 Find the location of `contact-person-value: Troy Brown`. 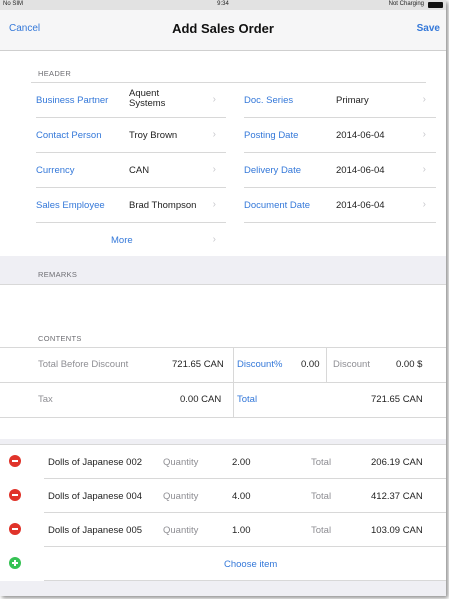

contact-person-value: Troy Brown is located at coordinates (153, 135).